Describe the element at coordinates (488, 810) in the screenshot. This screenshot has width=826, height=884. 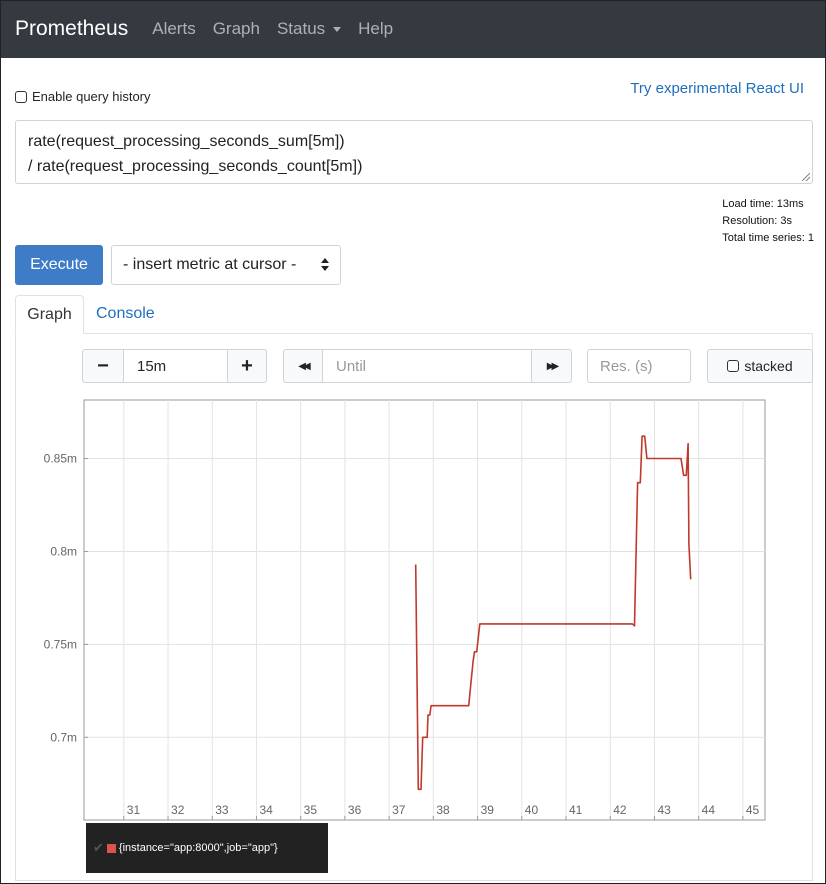
I see `x-tick-label: 39` at that location.